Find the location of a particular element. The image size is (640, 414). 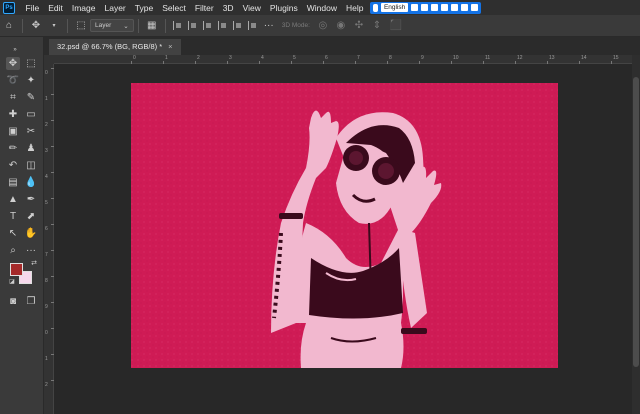

quick-mask-icon: ◙ is located at coordinates (13, 301).